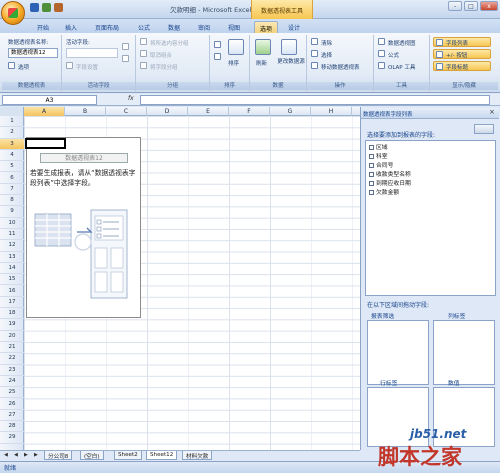 This screenshot has width=500, height=473. What do you see at coordinates (85, 111) in the screenshot?
I see `column-header: B` at bounding box center [85, 111].